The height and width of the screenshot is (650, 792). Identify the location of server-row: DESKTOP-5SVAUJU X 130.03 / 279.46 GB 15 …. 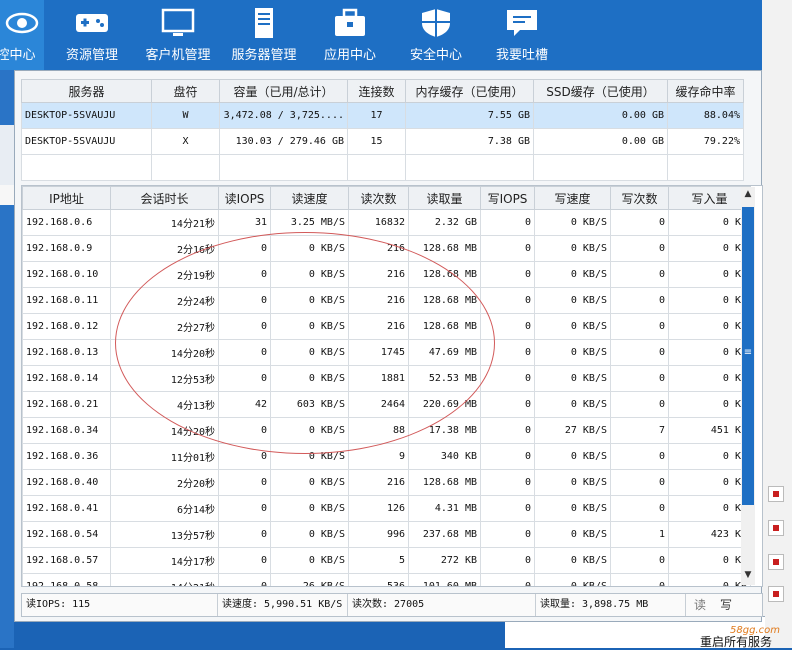
(382, 141).